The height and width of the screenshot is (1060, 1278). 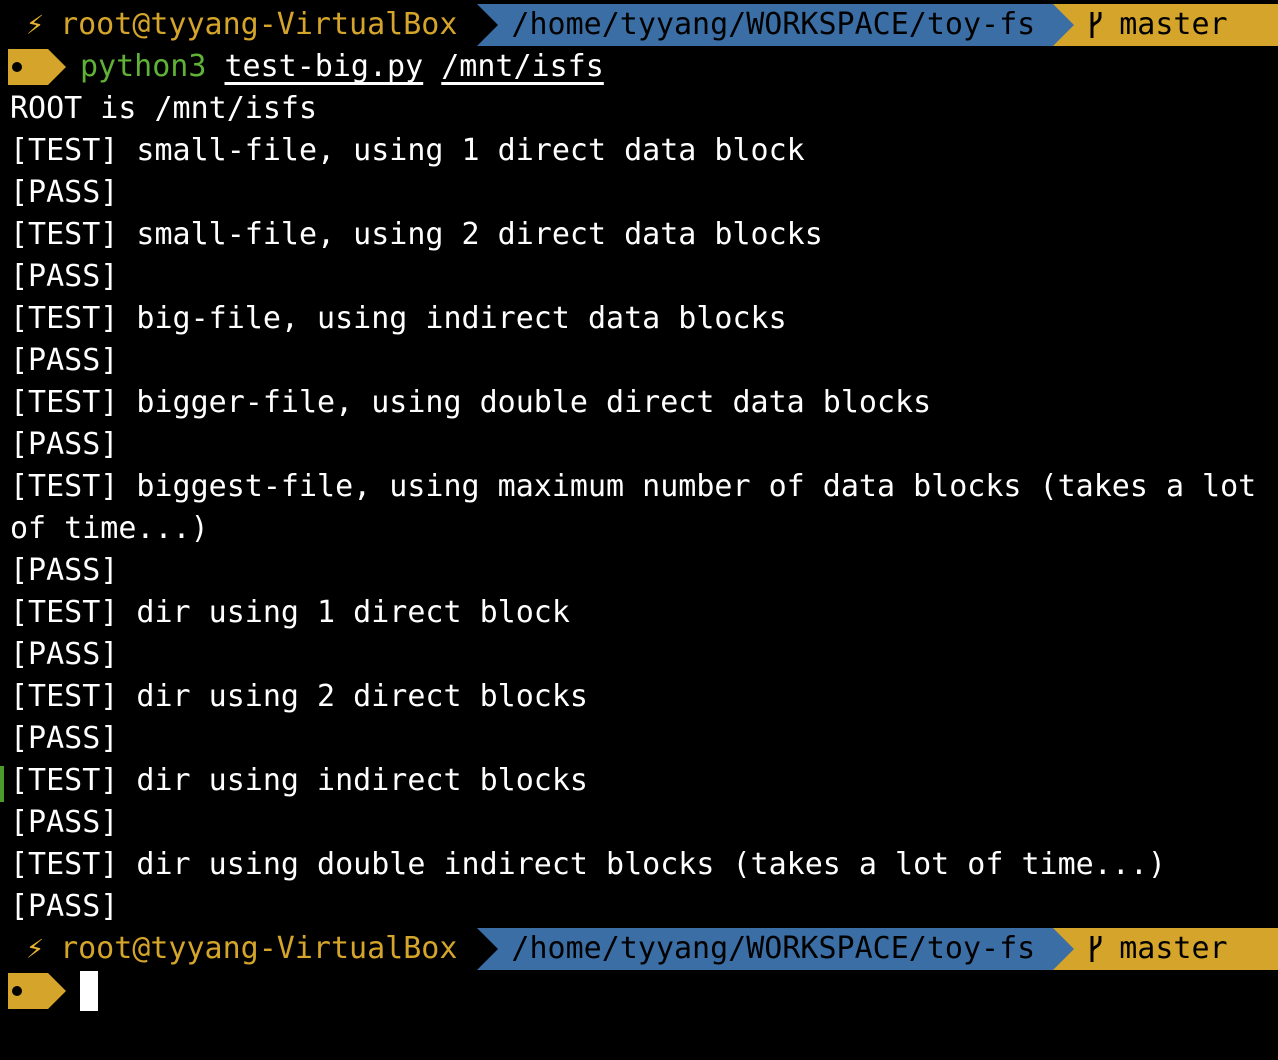 What do you see at coordinates (522, 66) in the screenshot?
I see `command-argument: /mnt/isfs` at bounding box center [522, 66].